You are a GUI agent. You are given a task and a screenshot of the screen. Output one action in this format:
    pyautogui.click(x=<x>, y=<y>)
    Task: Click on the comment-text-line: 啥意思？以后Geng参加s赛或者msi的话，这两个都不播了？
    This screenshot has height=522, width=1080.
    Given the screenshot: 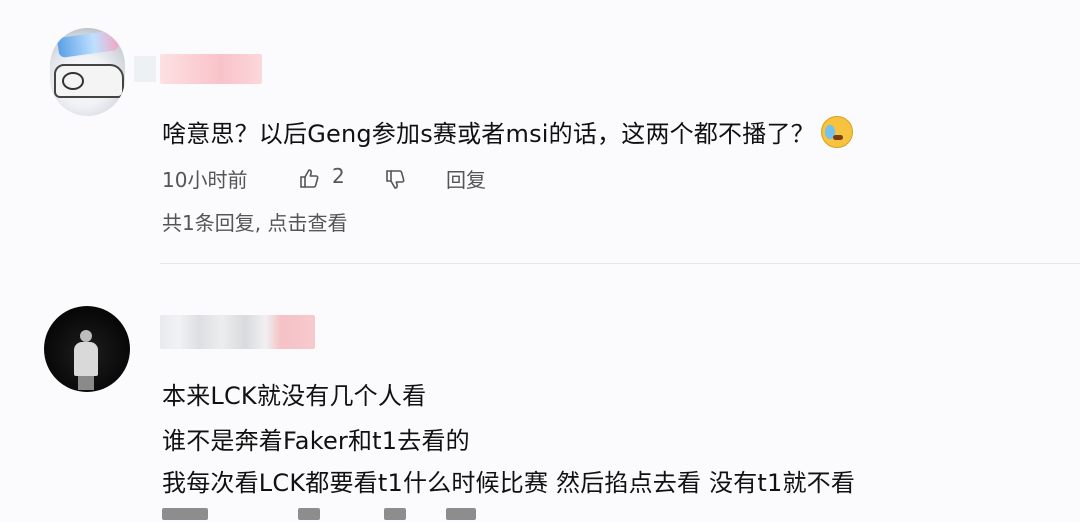 What is the action you would take?
    pyautogui.click(x=488, y=134)
    